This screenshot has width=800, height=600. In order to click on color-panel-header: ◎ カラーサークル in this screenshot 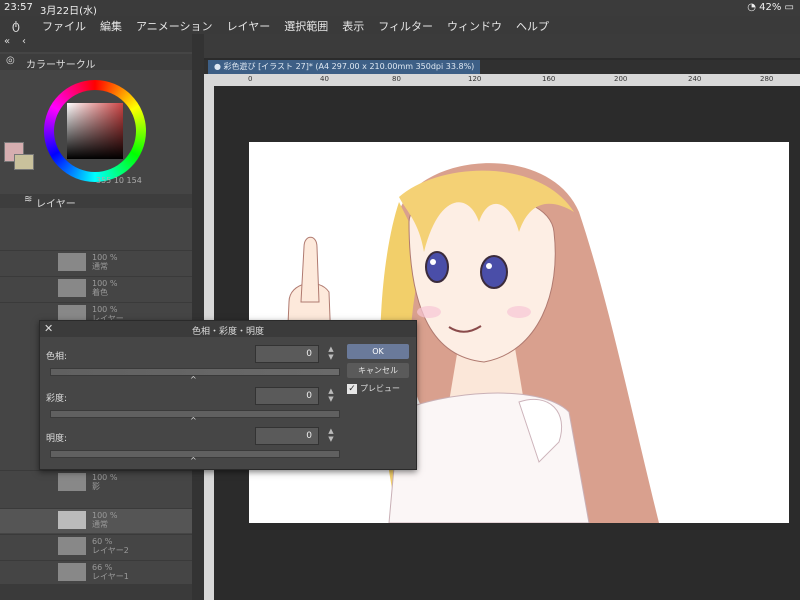, I will do `click(96, 62)`.